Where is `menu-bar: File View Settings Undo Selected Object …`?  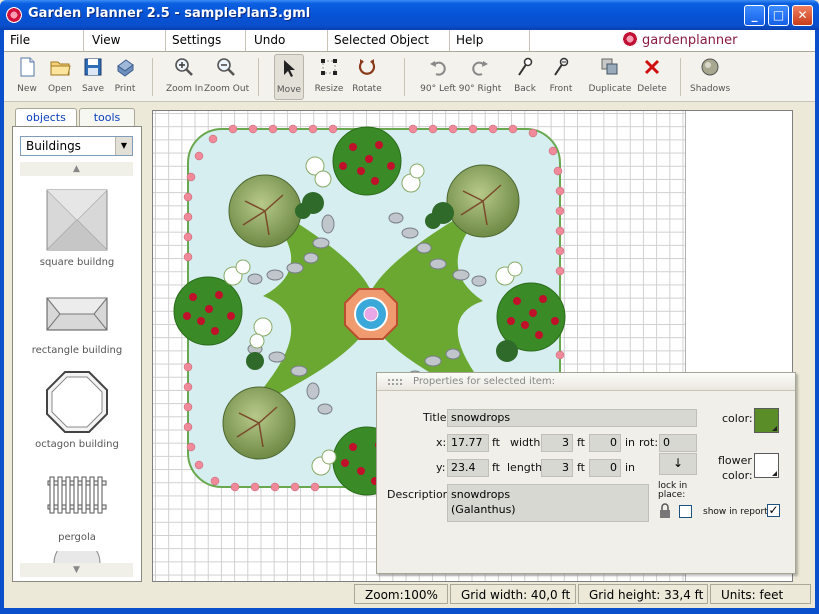
menu-bar: File View Settings Undo Selected Object … is located at coordinates (409, 41).